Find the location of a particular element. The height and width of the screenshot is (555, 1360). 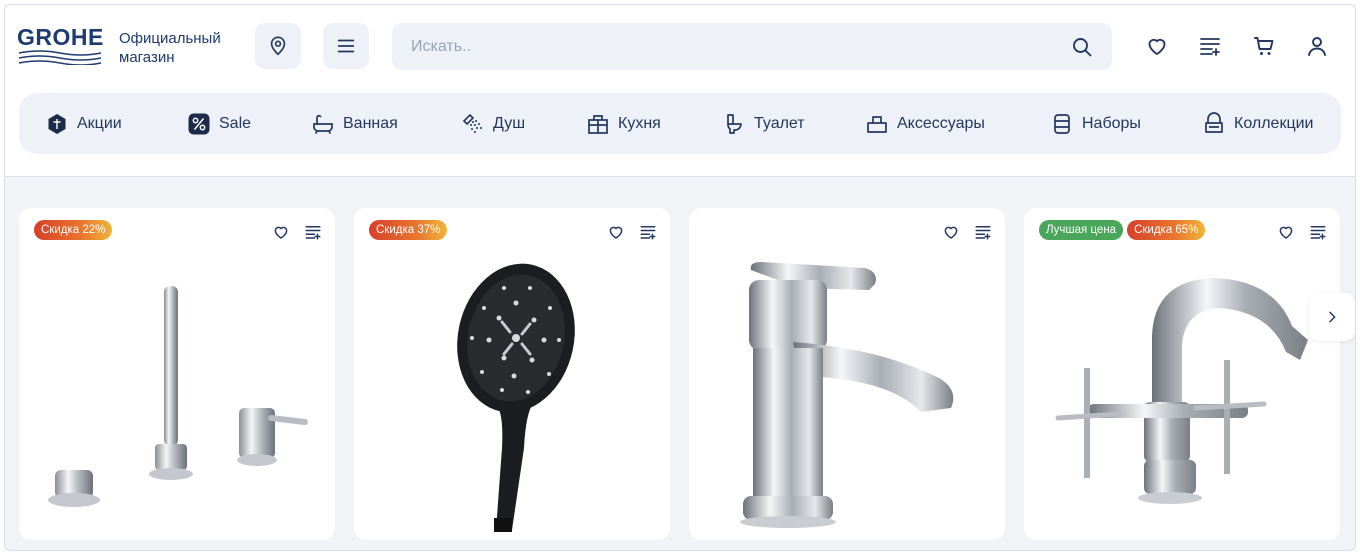

best-price-badge: Лучшая цена is located at coordinates (1081, 230).